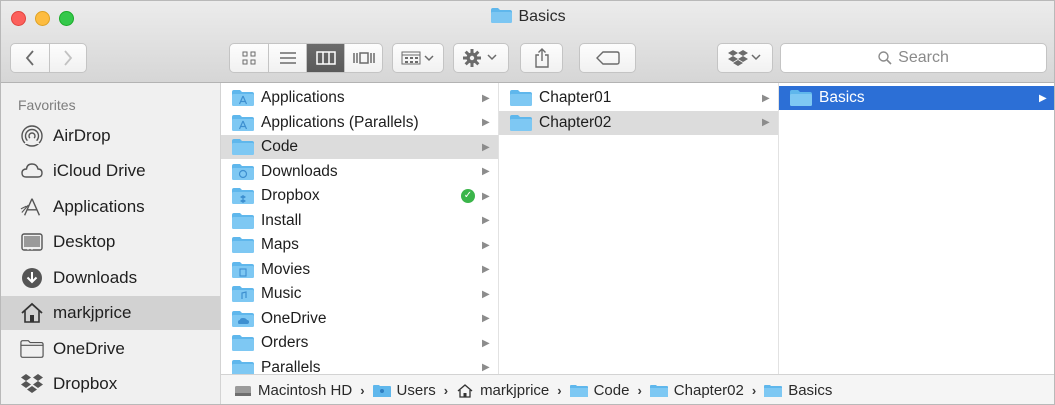 The height and width of the screenshot is (405, 1055). I want to click on sidebar-item-label: OneDrive, so click(89, 348).